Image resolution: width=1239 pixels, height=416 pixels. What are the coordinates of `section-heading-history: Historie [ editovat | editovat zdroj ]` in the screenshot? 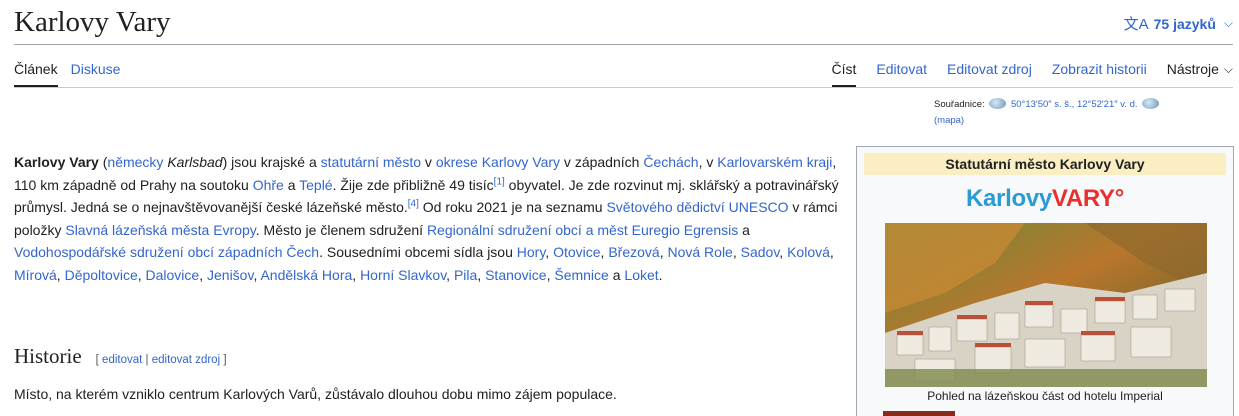 It's located at (120, 356).